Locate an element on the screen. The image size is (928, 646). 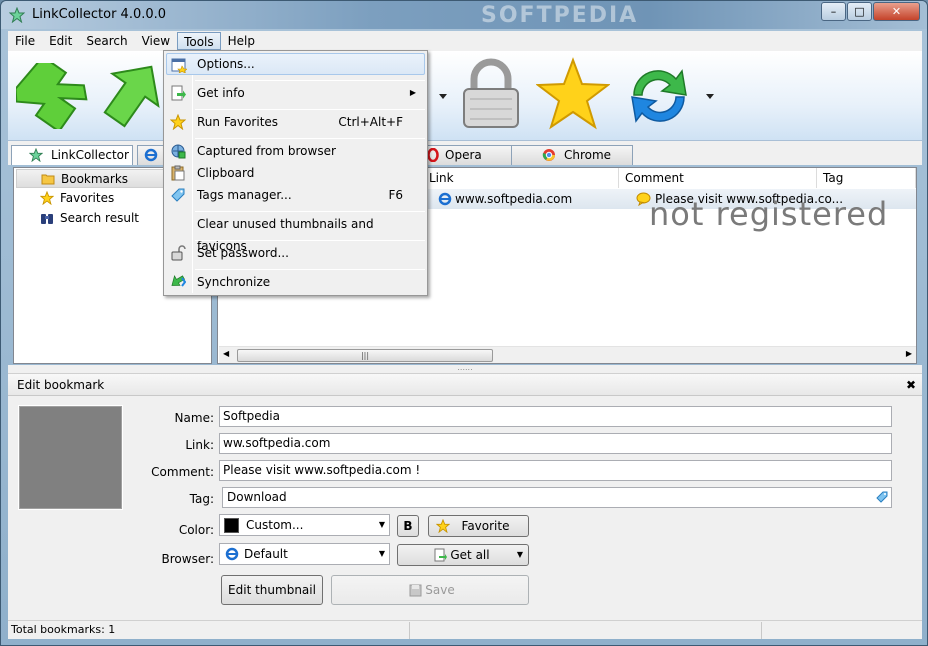
browser-value: Default is located at coordinates (266, 554).